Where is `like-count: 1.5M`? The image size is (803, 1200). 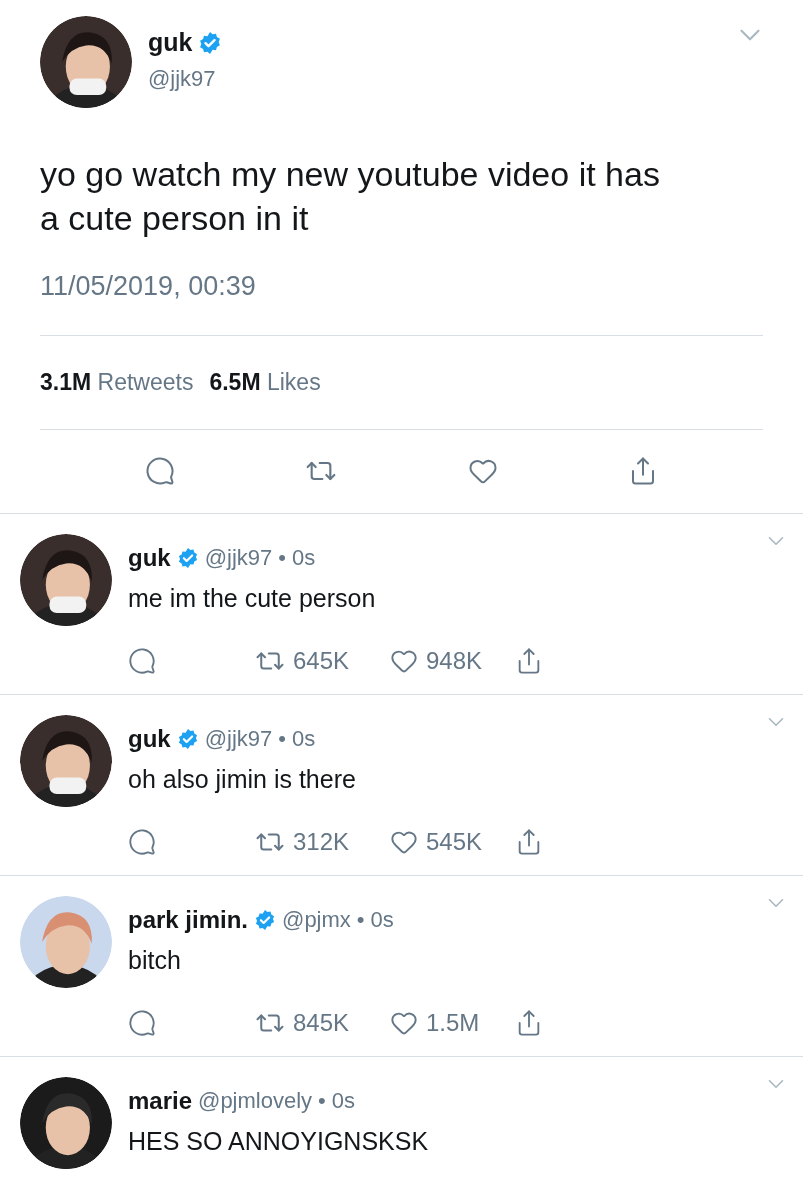 like-count: 1.5M is located at coordinates (453, 1023).